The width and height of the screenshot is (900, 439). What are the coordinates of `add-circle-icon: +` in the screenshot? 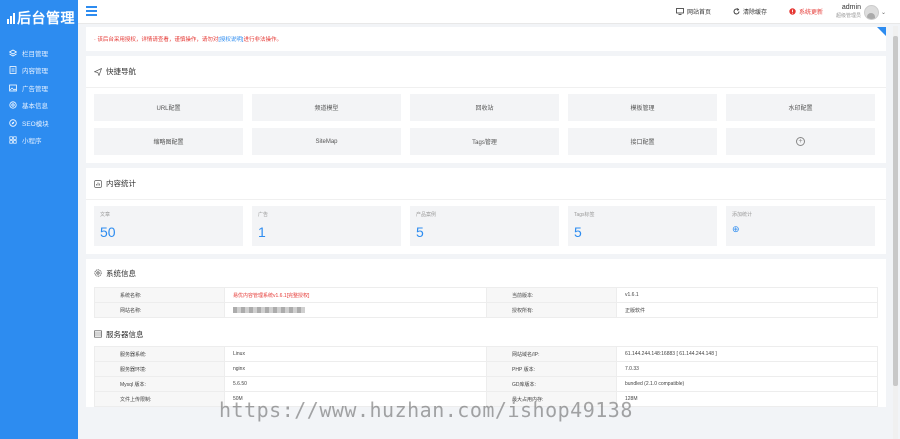 It's located at (800, 141).